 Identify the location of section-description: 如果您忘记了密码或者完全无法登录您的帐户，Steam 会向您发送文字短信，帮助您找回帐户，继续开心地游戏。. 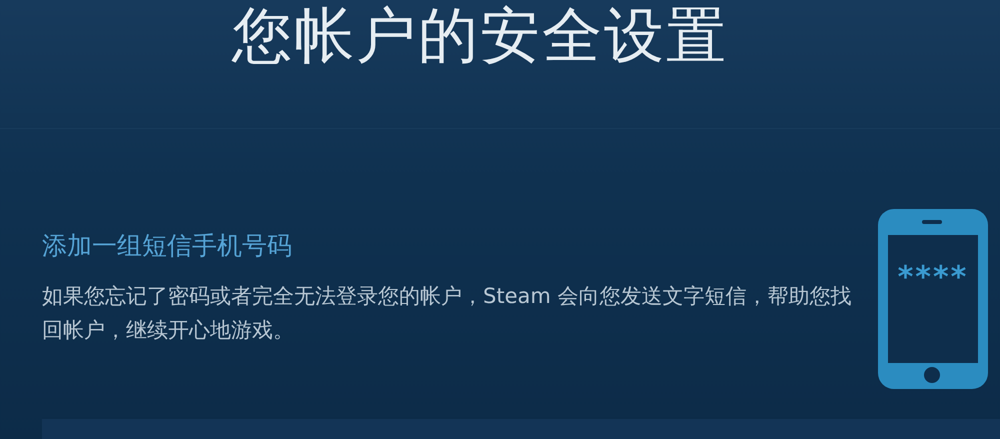
(447, 313).